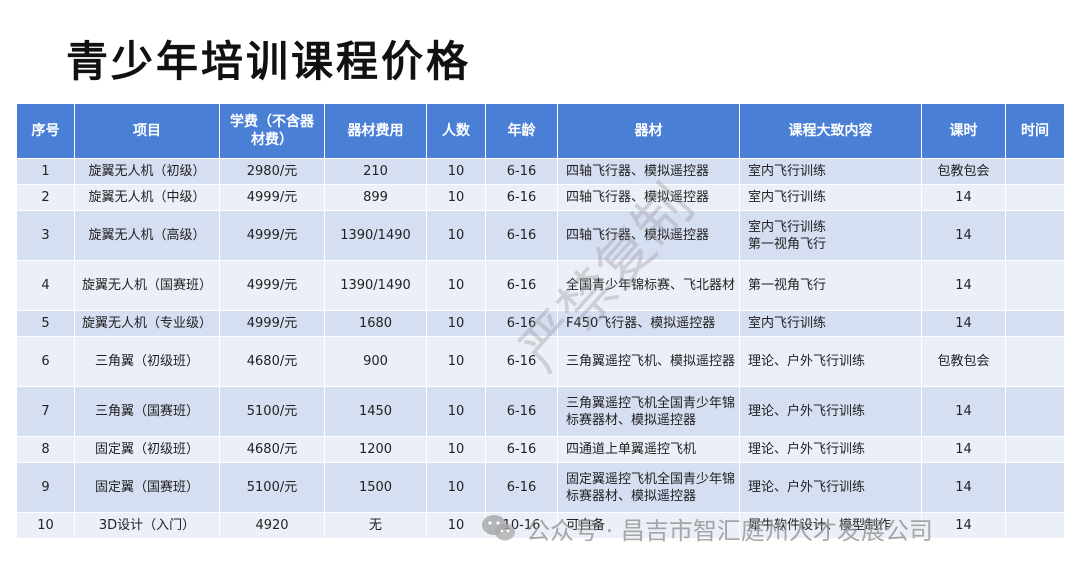 Image resolution: width=1080 pixels, height=572 pixels. Describe the element at coordinates (147, 525) in the screenshot. I see `cell-item: 3D设计（入门）` at that location.